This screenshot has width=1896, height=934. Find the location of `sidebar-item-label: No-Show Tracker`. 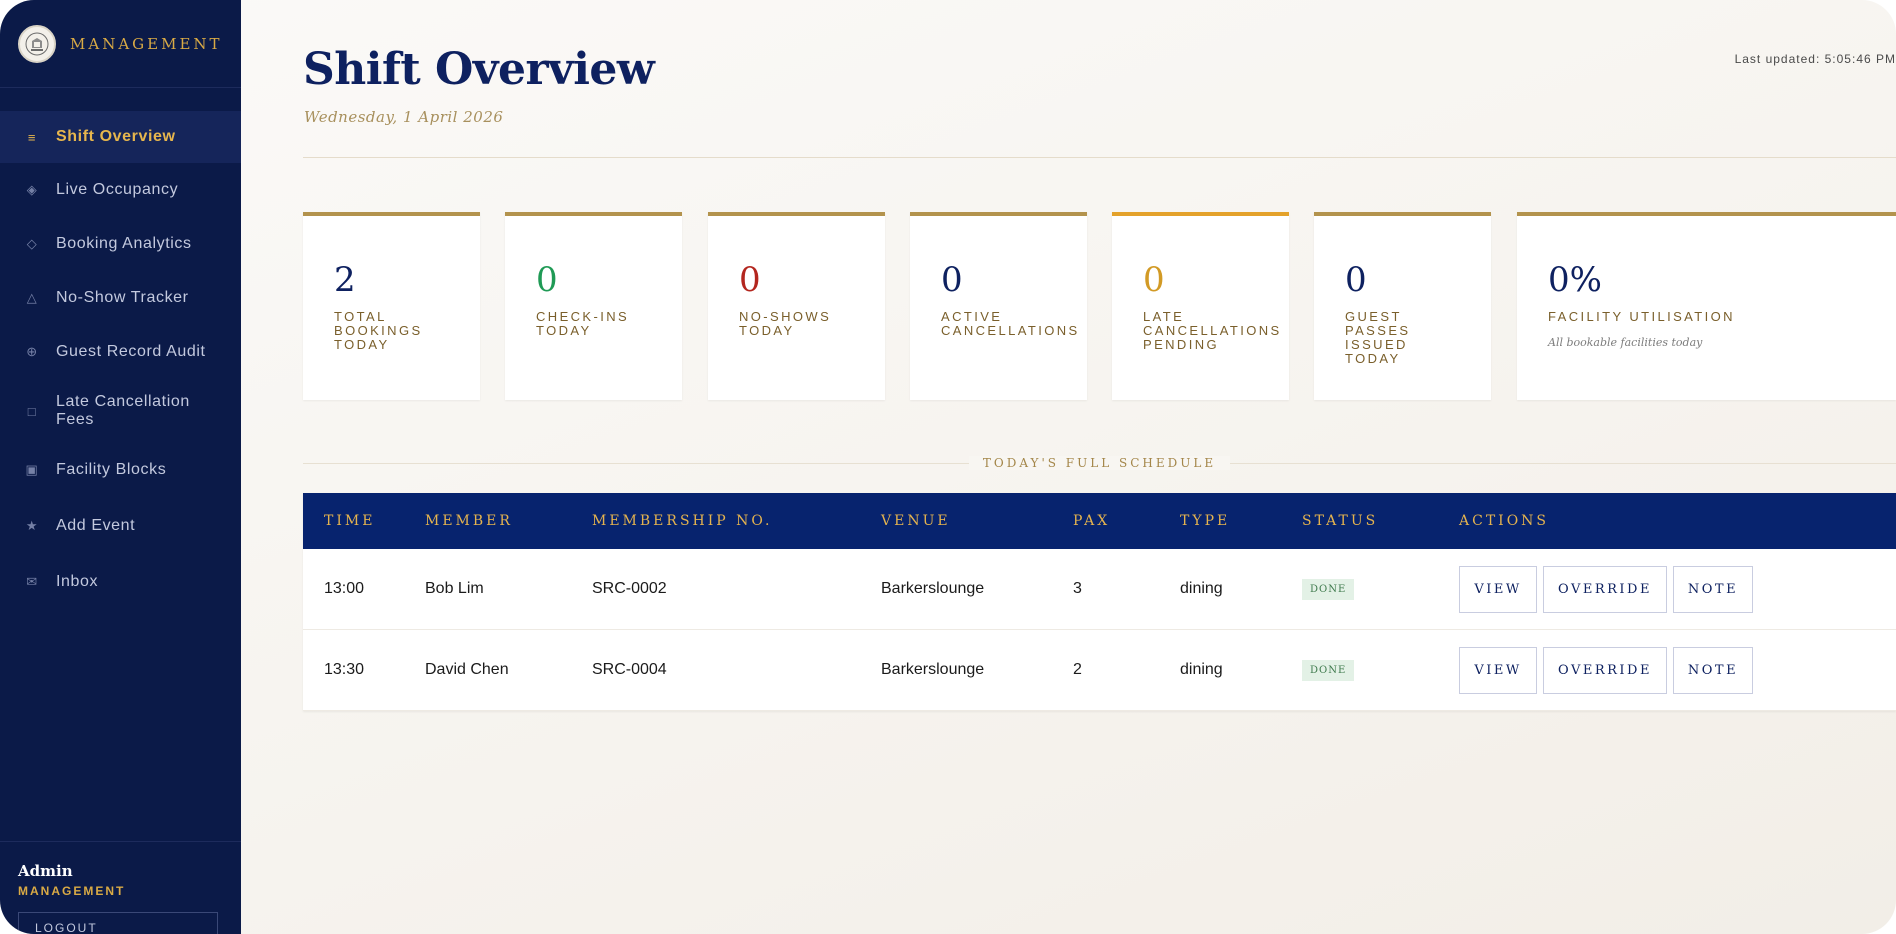

sidebar-item-label: No-Show Tracker is located at coordinates (122, 297).